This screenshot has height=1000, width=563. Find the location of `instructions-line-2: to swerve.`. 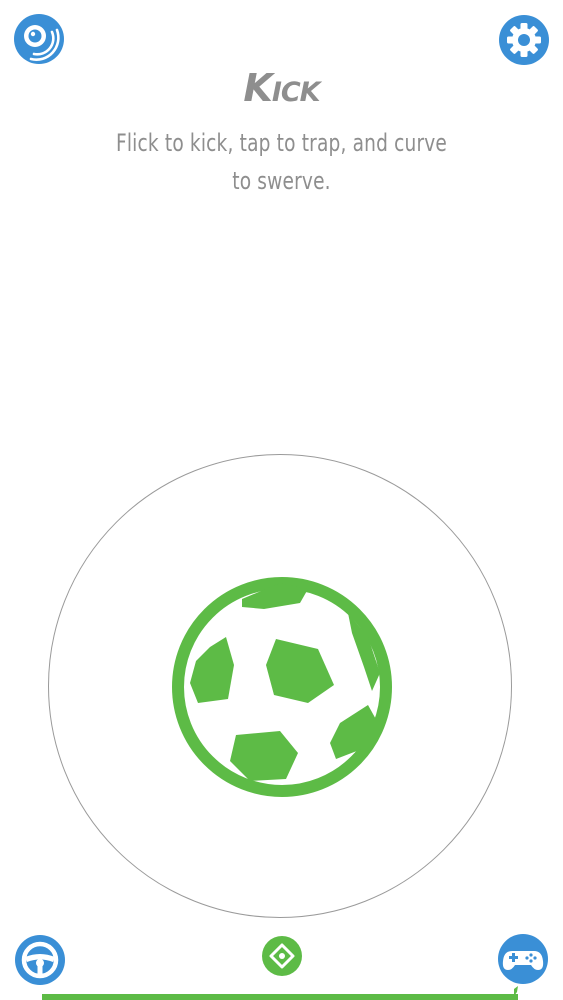

instructions-line-2: to swerve. is located at coordinates (281, 181).